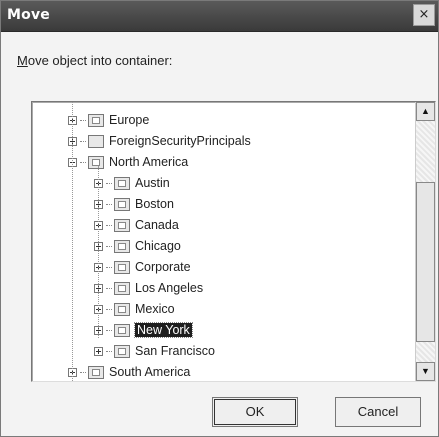 The image size is (439, 437). I want to click on instruction-label: Move object into container:, so click(94, 60).